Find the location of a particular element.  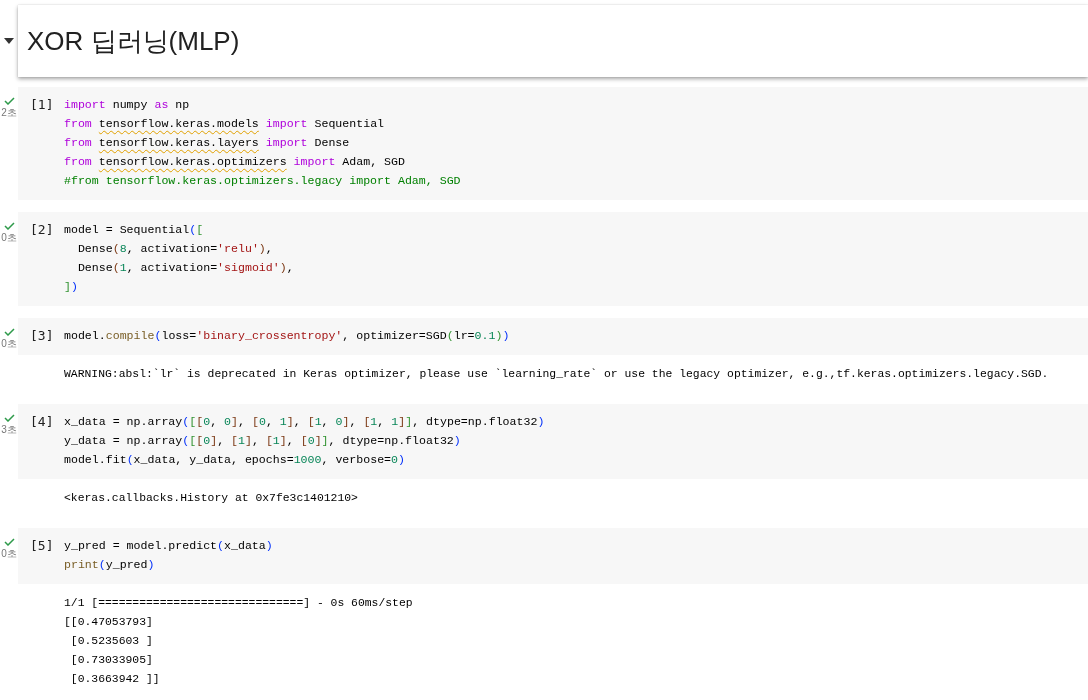

code-line: Dense(8, activation='relu'), is located at coordinates (175, 249).